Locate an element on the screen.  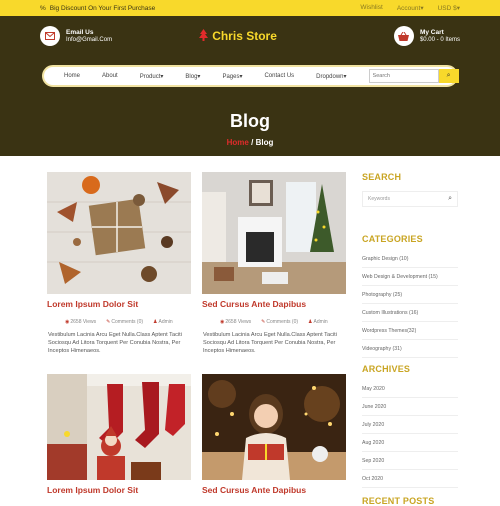
blog-card: Sed Cursus Ante Dapibus is located at coordinates (274, 434).